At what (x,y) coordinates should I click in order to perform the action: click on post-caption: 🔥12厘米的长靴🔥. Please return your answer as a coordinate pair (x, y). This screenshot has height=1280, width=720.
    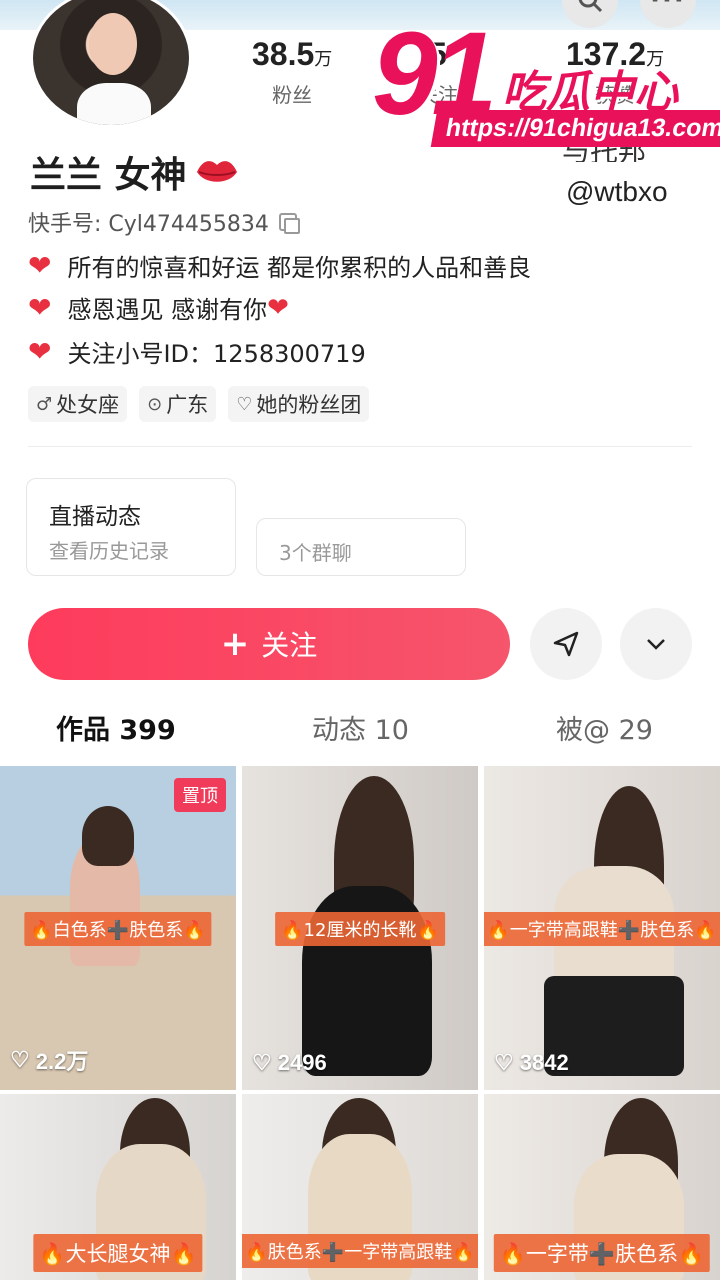
    Looking at the image, I should click on (360, 929).